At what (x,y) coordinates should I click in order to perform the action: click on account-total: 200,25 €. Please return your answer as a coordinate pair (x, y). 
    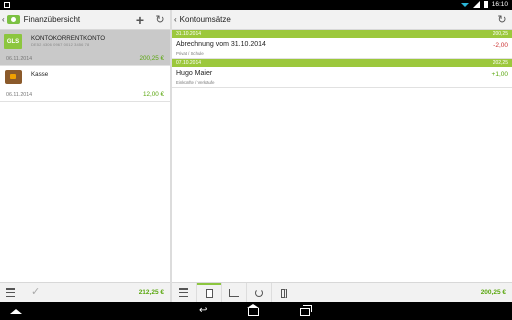
    Looking at the image, I should click on (493, 292).